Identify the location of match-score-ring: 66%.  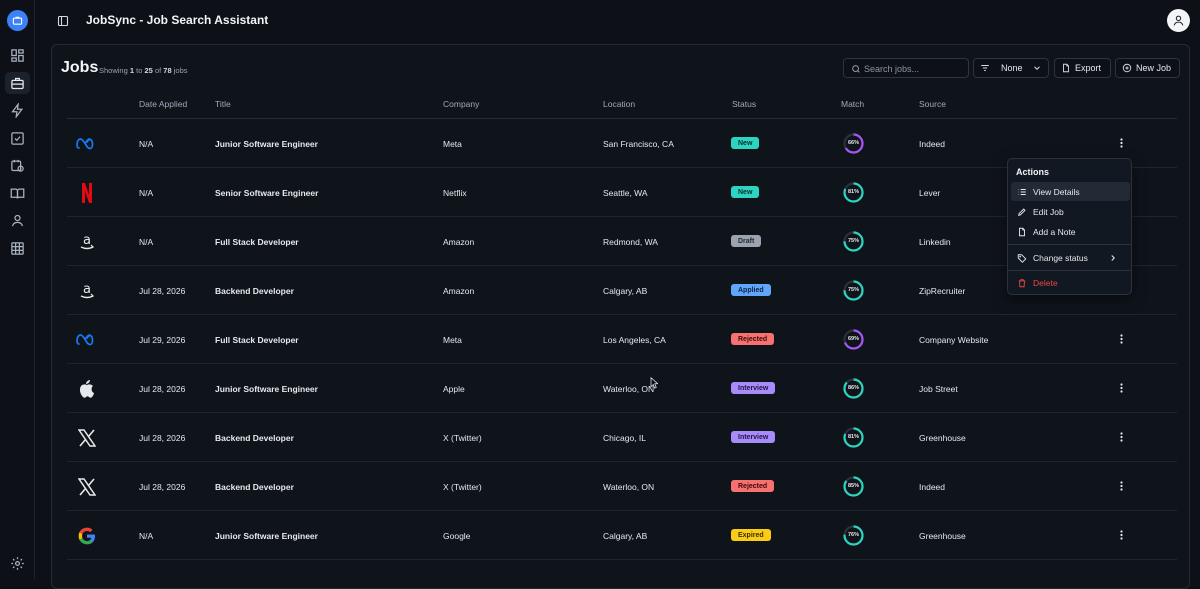
(853, 143).